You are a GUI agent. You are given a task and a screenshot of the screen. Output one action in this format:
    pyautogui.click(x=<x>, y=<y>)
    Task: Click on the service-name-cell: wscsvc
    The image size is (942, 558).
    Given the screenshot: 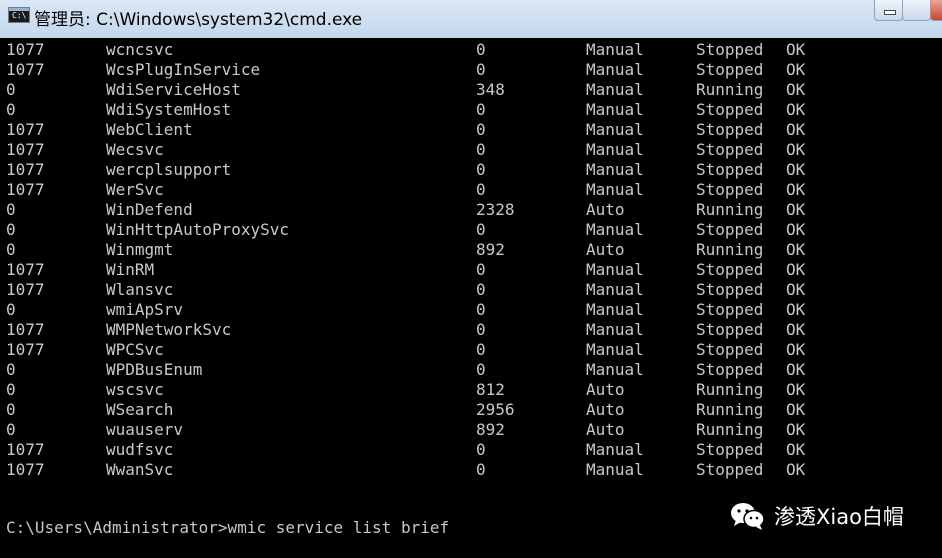 What is the action you would take?
    pyautogui.click(x=135, y=389)
    